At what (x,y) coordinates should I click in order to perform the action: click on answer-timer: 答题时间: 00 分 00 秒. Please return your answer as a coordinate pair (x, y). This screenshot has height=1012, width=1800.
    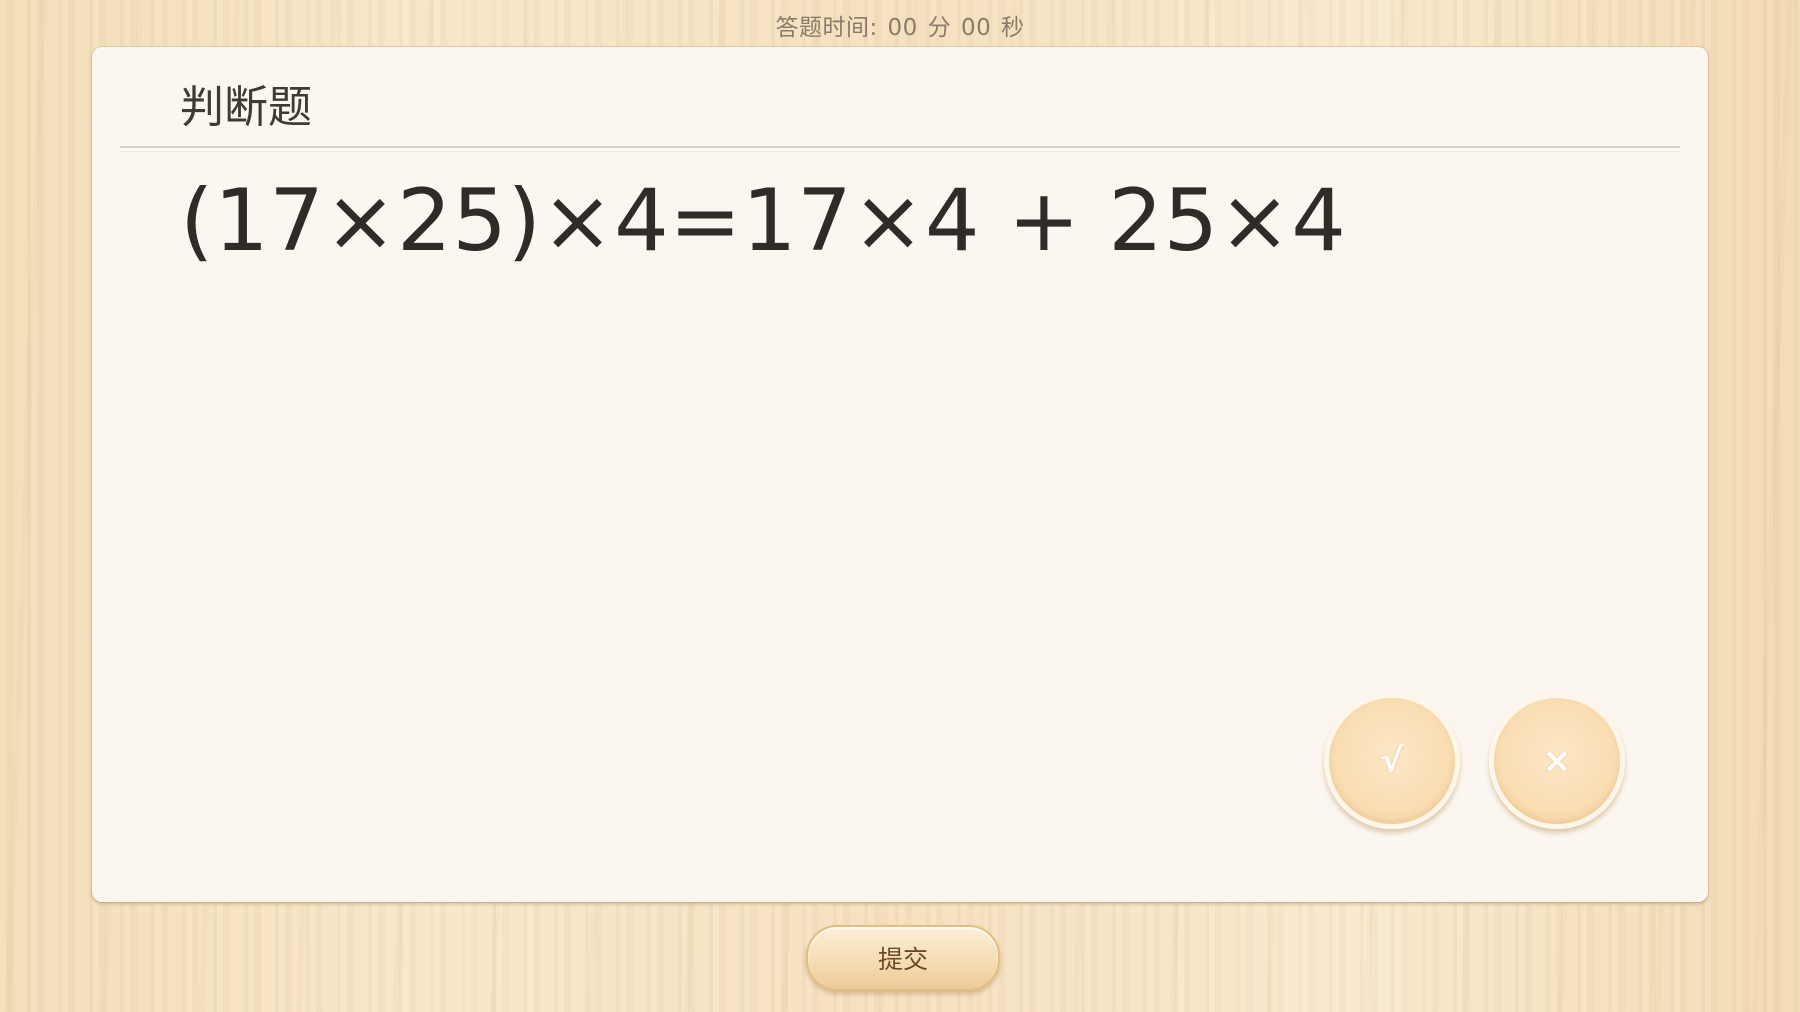
    Looking at the image, I should click on (900, 25).